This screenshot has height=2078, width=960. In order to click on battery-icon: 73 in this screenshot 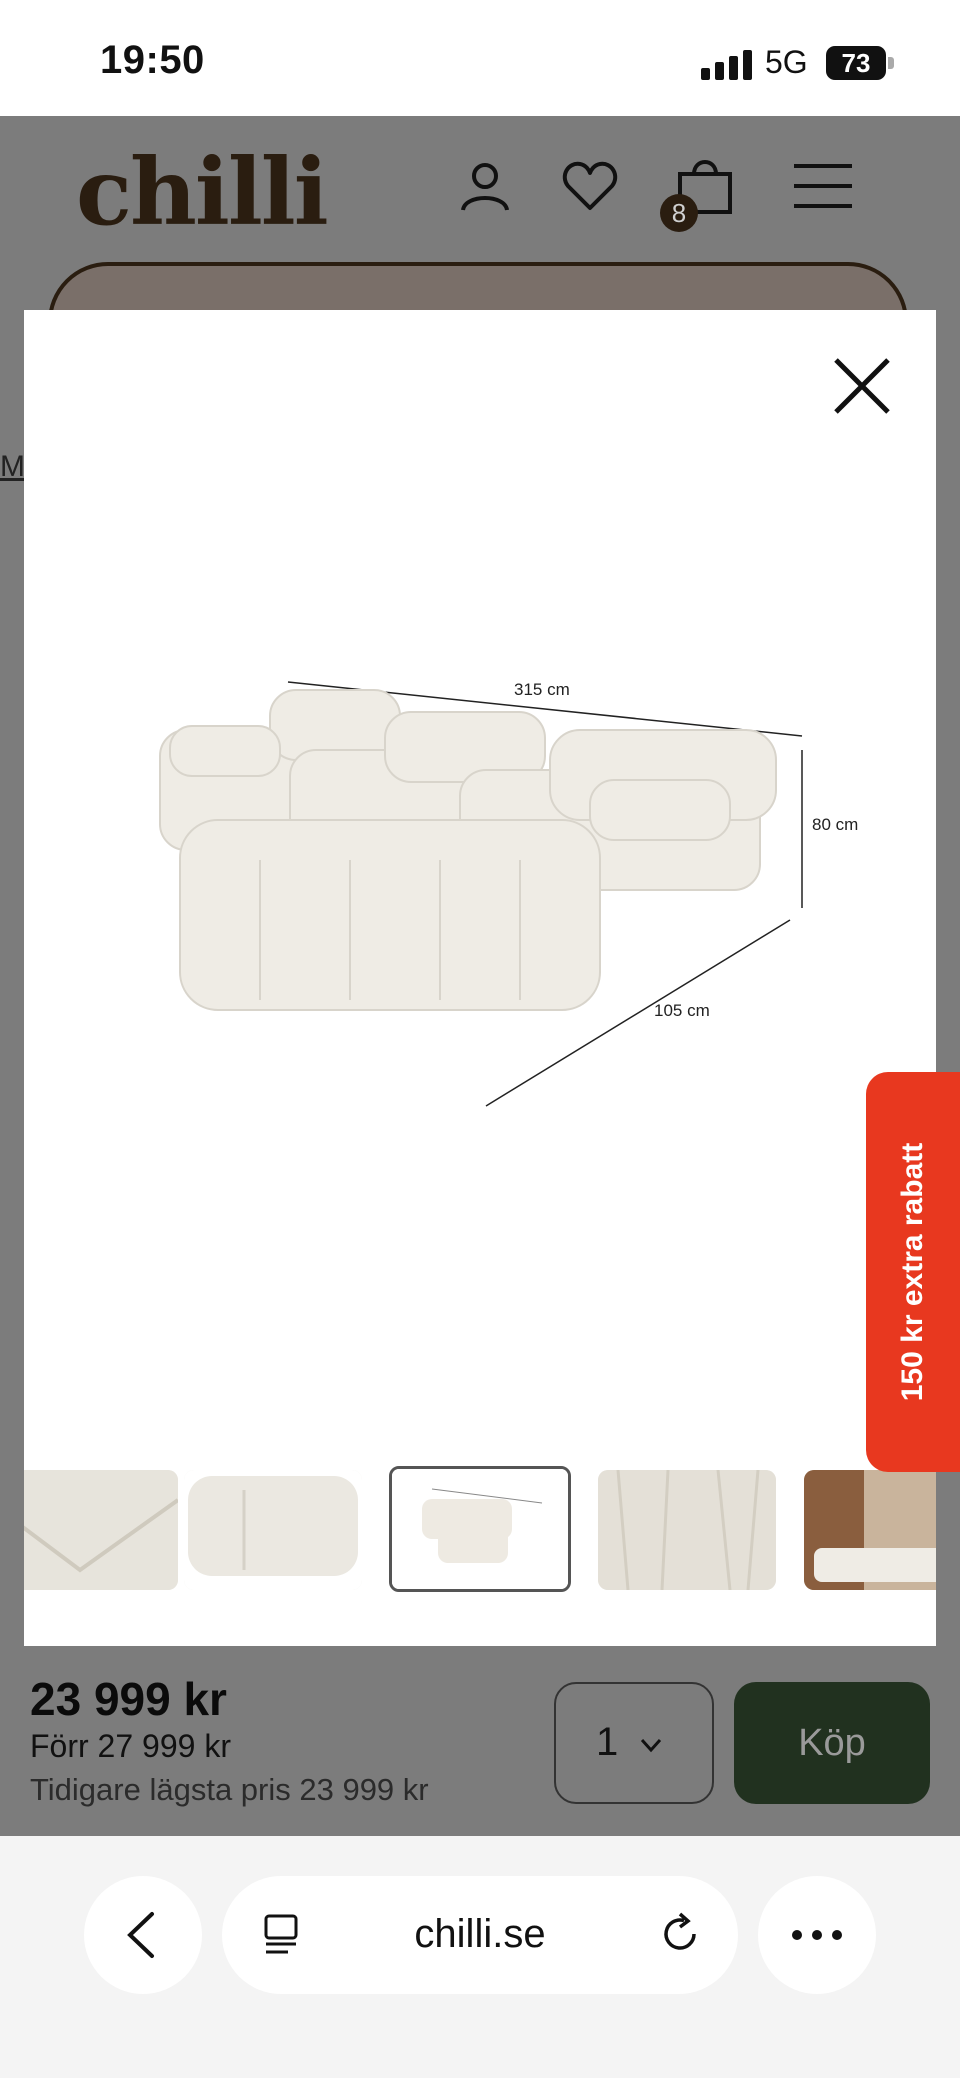, I will do `click(861, 63)`.